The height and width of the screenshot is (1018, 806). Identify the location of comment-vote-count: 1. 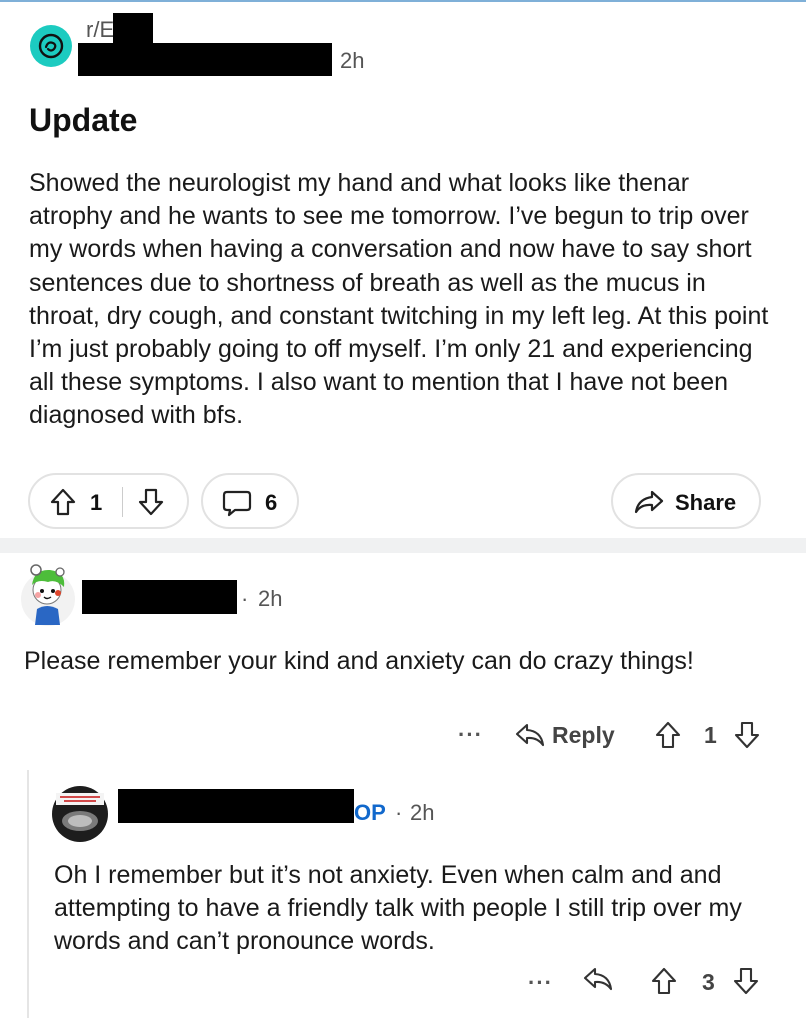
(710, 735).